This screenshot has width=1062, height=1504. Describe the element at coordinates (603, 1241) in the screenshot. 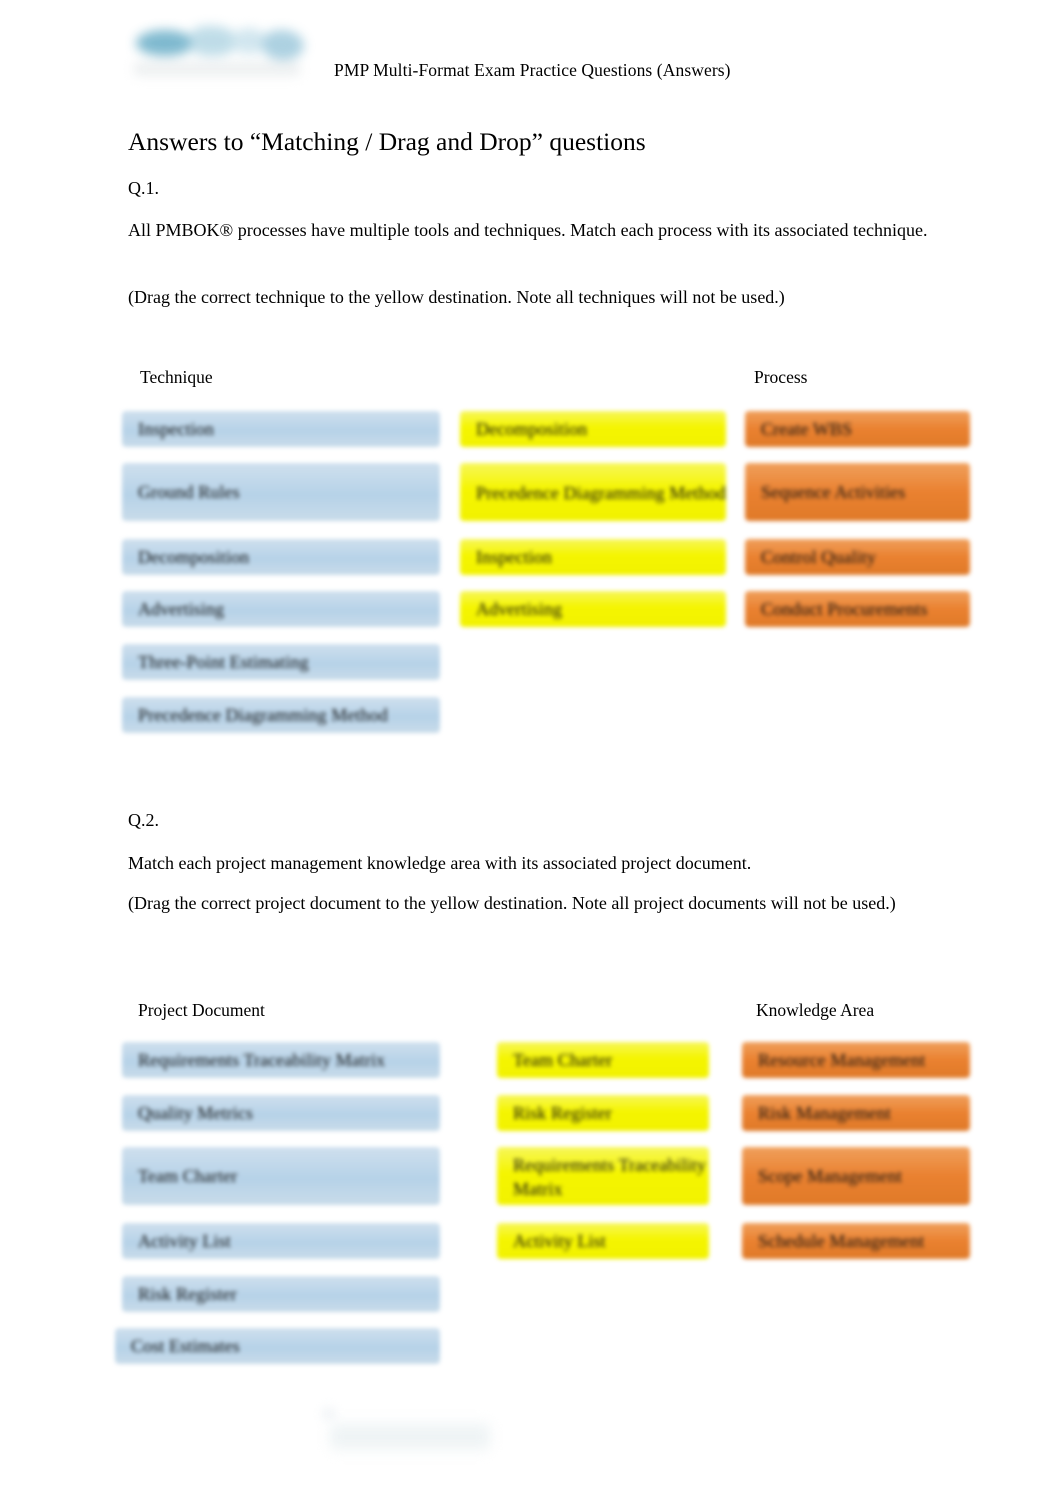

I see `answer-item: Activity List` at that location.